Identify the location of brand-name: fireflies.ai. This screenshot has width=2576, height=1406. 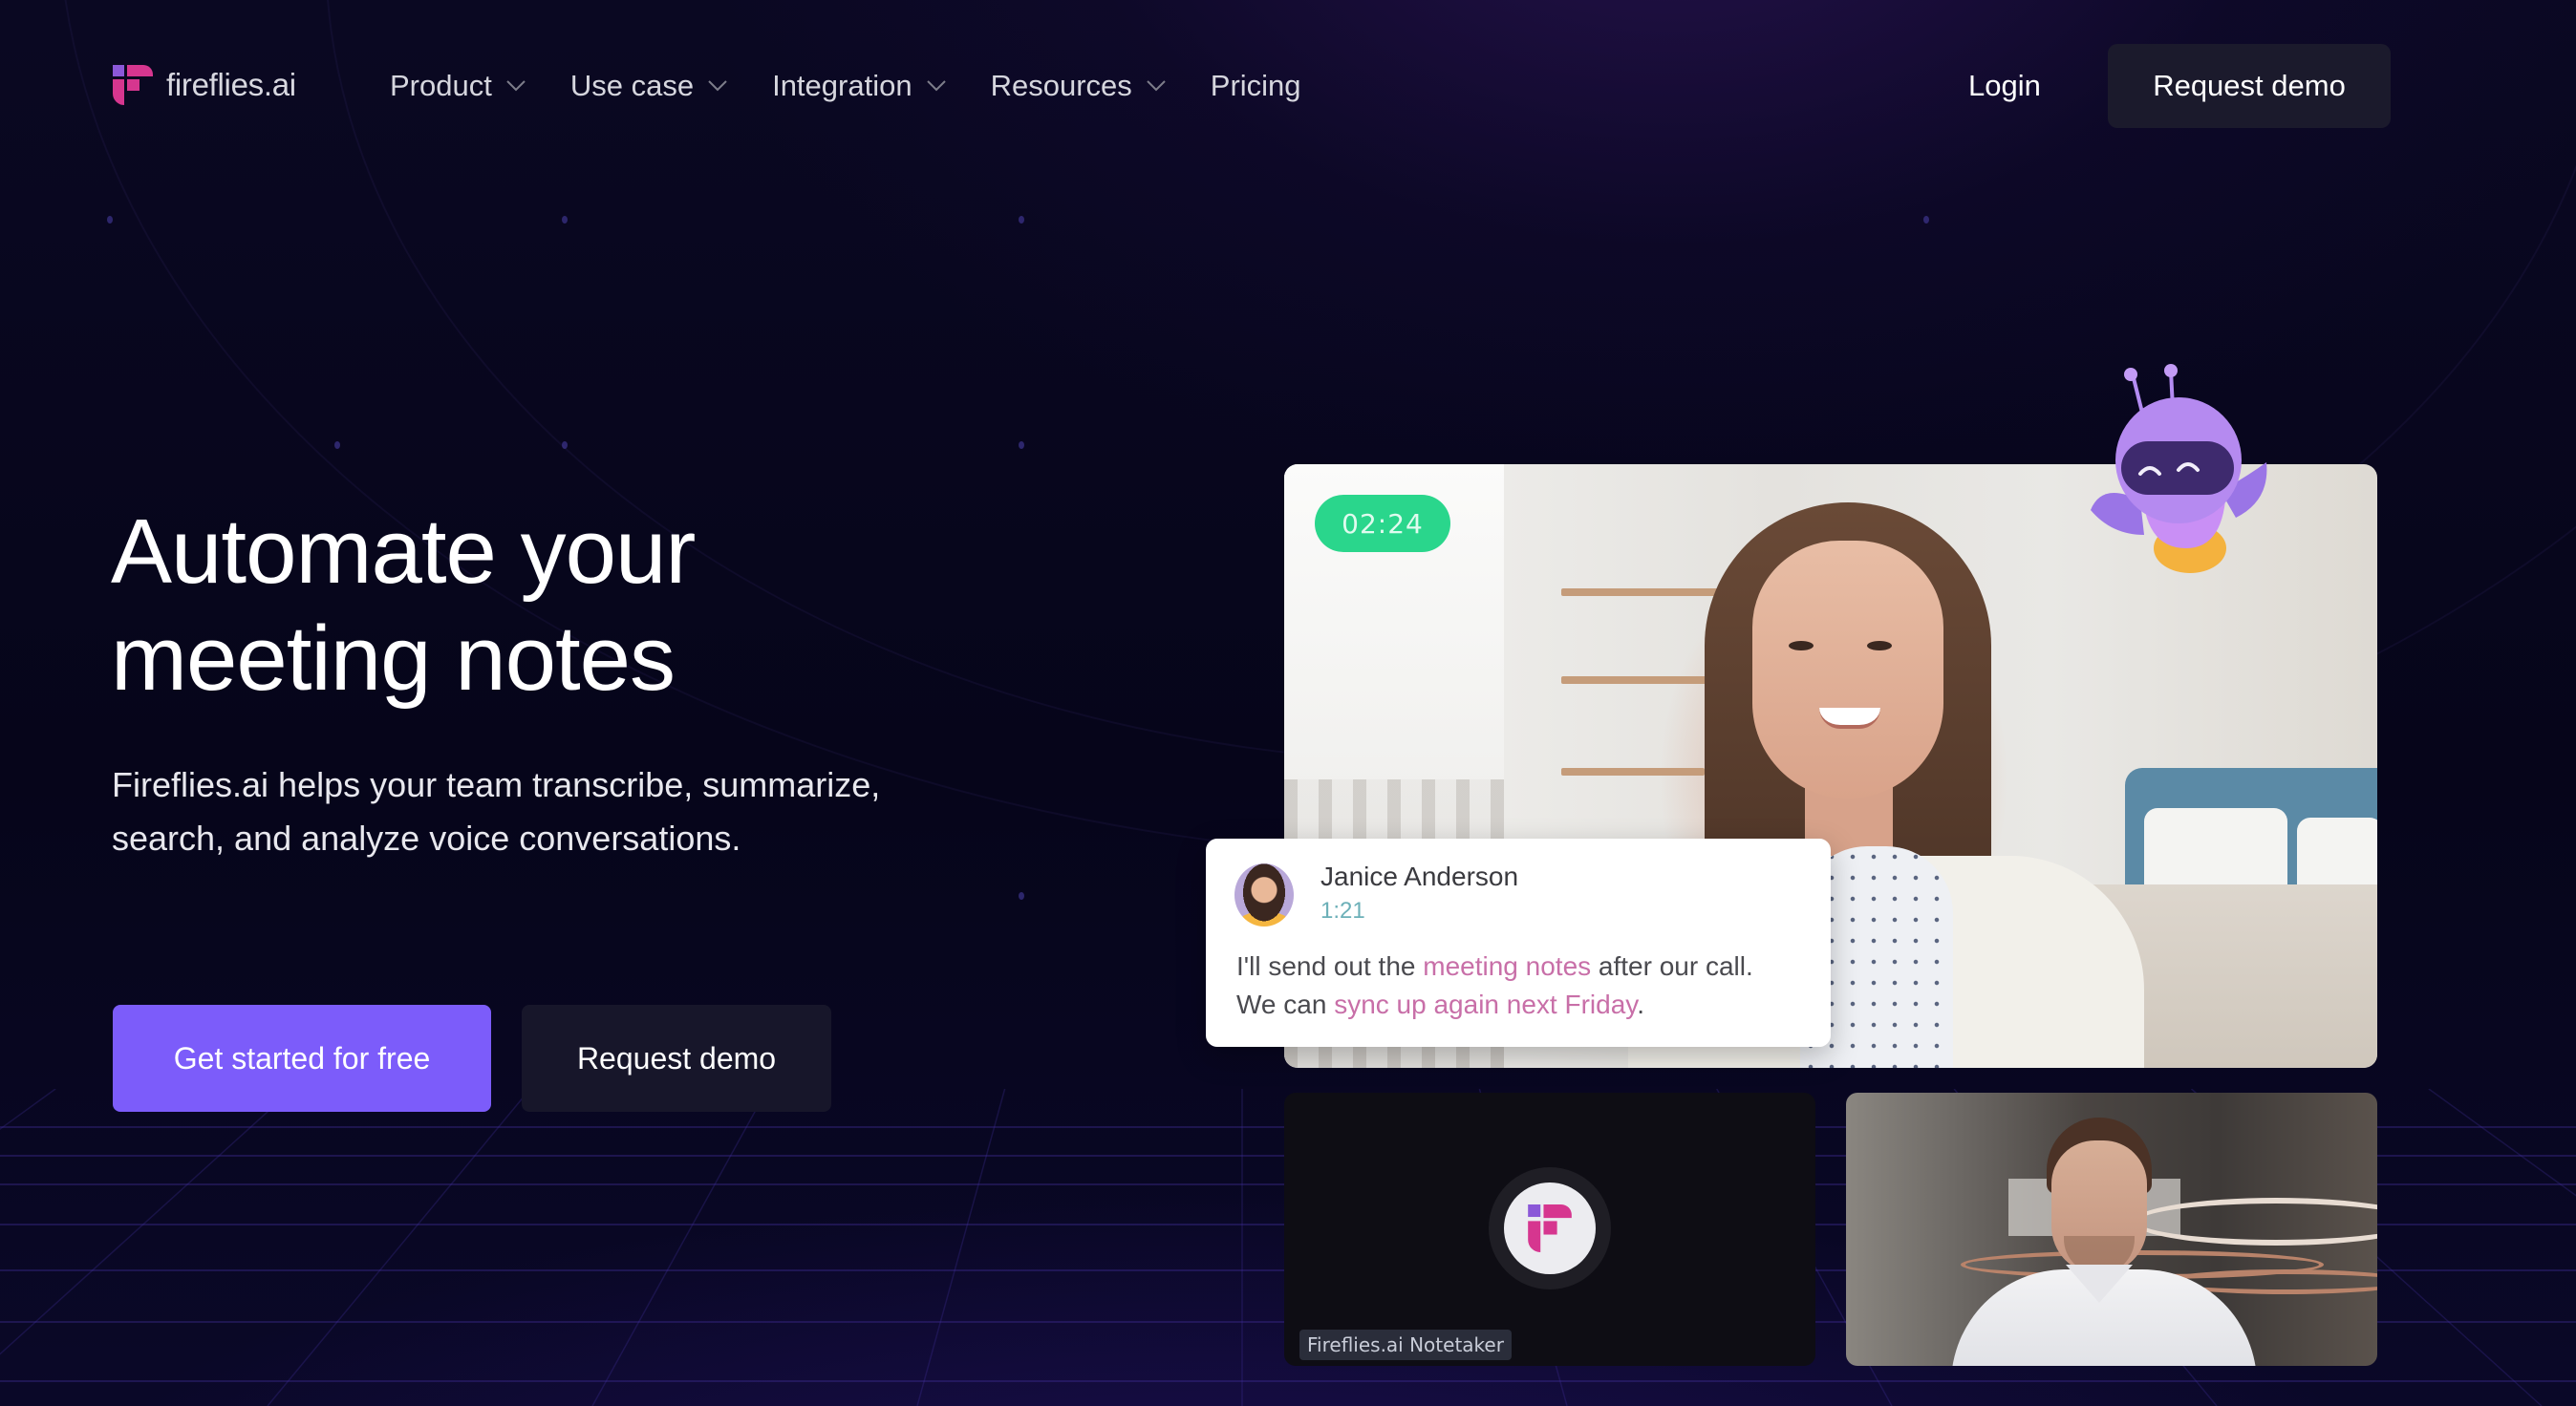
(231, 84).